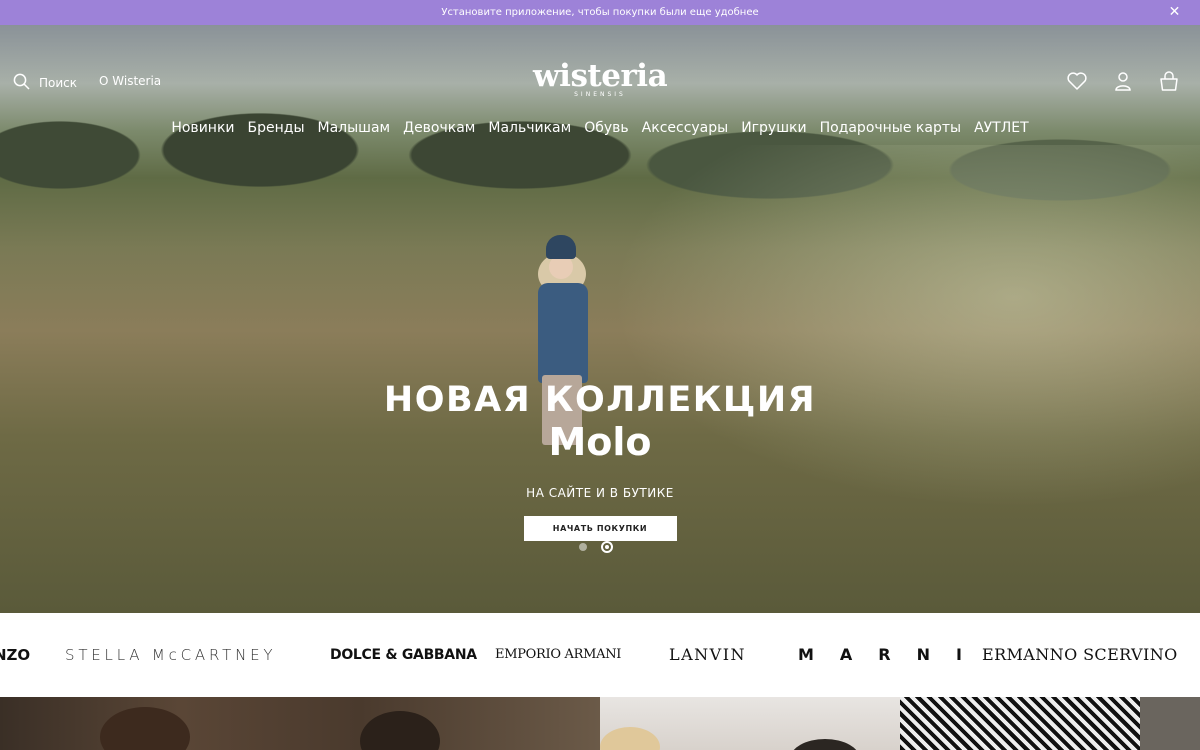  What do you see at coordinates (170, 655) in the screenshot?
I see `brand-logo-stella-mccartney: STELLA McCARTNEY` at bounding box center [170, 655].